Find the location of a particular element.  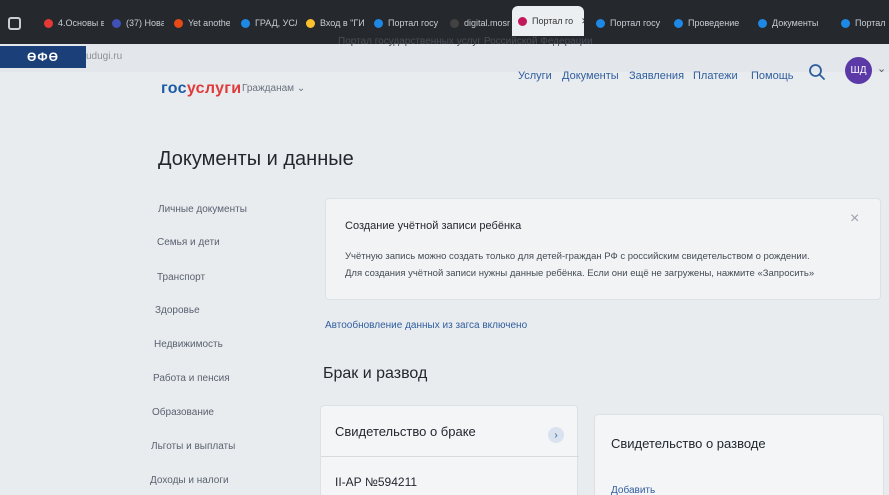

browser-tab: Портал is located at coordinates (862, 23).